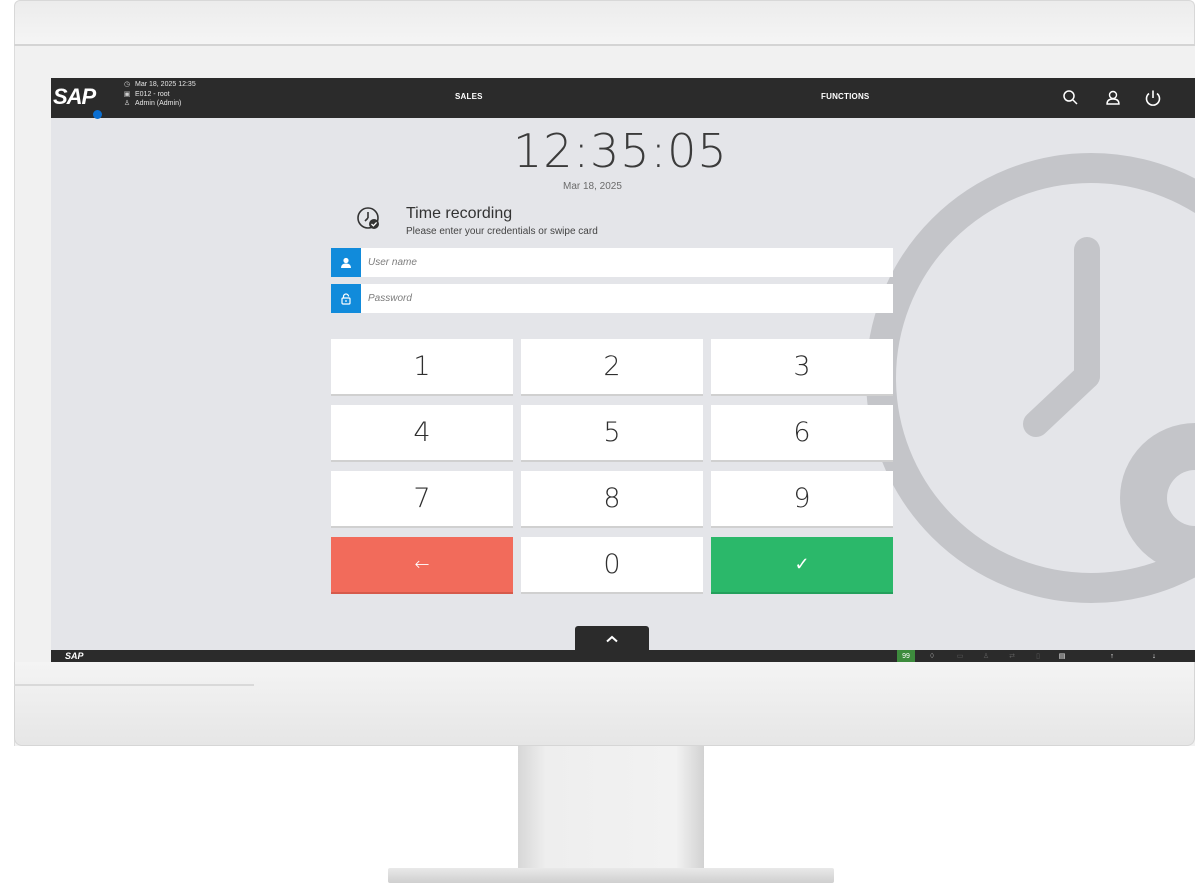  I want to click on keypad-key-7: 7, so click(422, 499).